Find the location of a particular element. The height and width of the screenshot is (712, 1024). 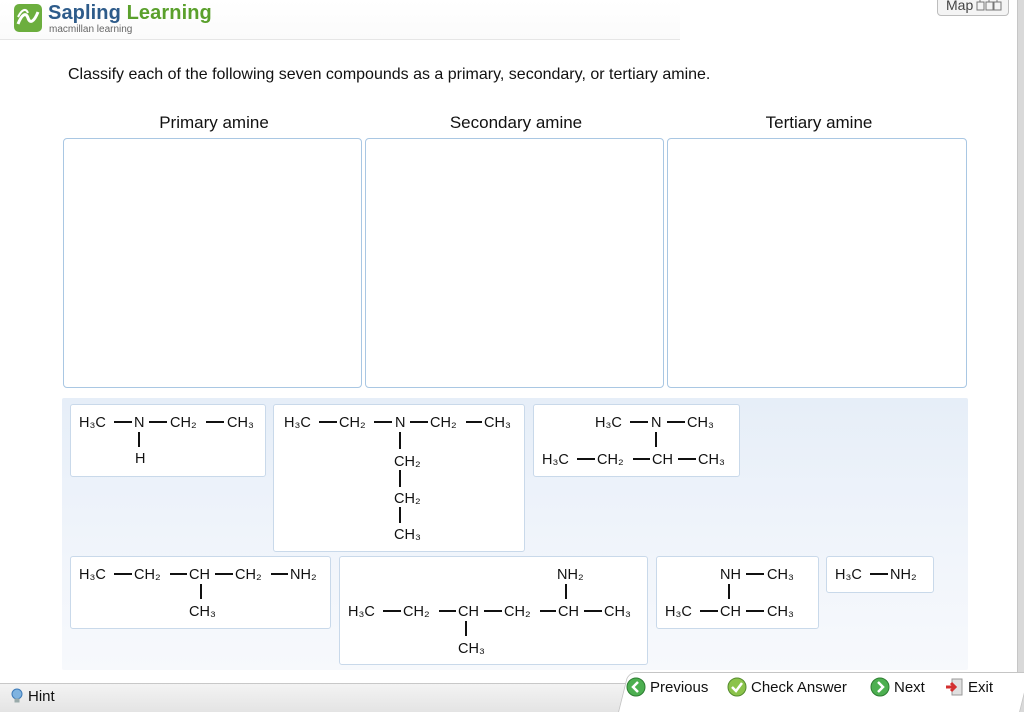

atom: H is located at coordinates (140, 459).